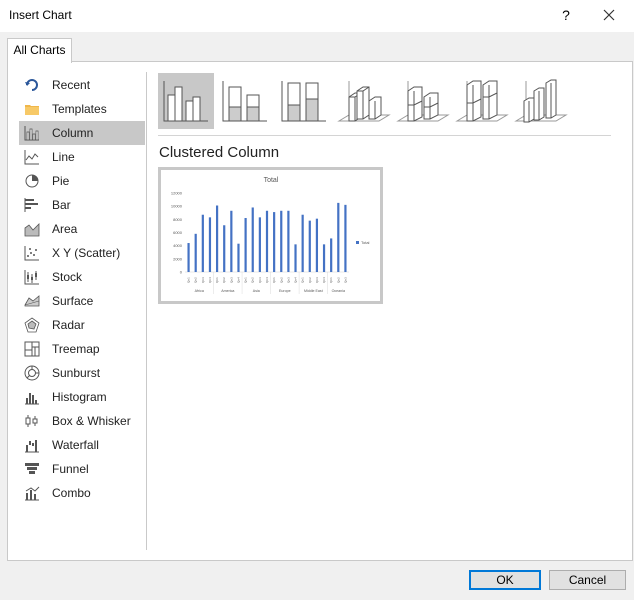  Describe the element at coordinates (82, 469) in the screenshot. I see `category-funnel: Funnel` at that location.